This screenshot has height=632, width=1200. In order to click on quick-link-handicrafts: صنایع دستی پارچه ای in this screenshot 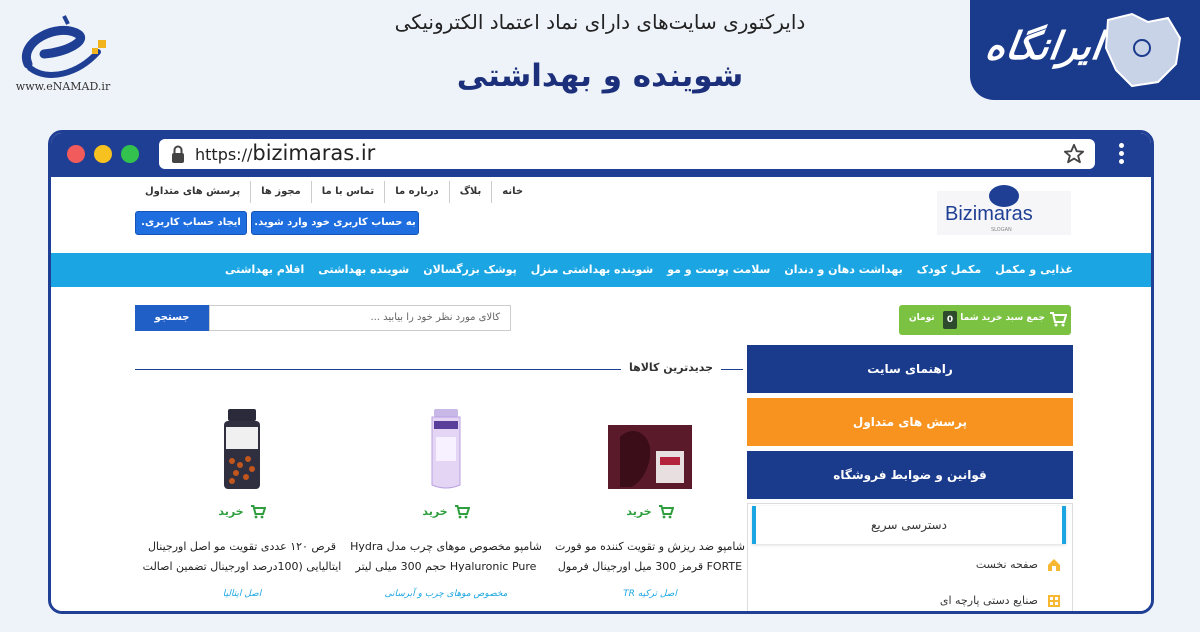, I will do `click(1000, 600)`.